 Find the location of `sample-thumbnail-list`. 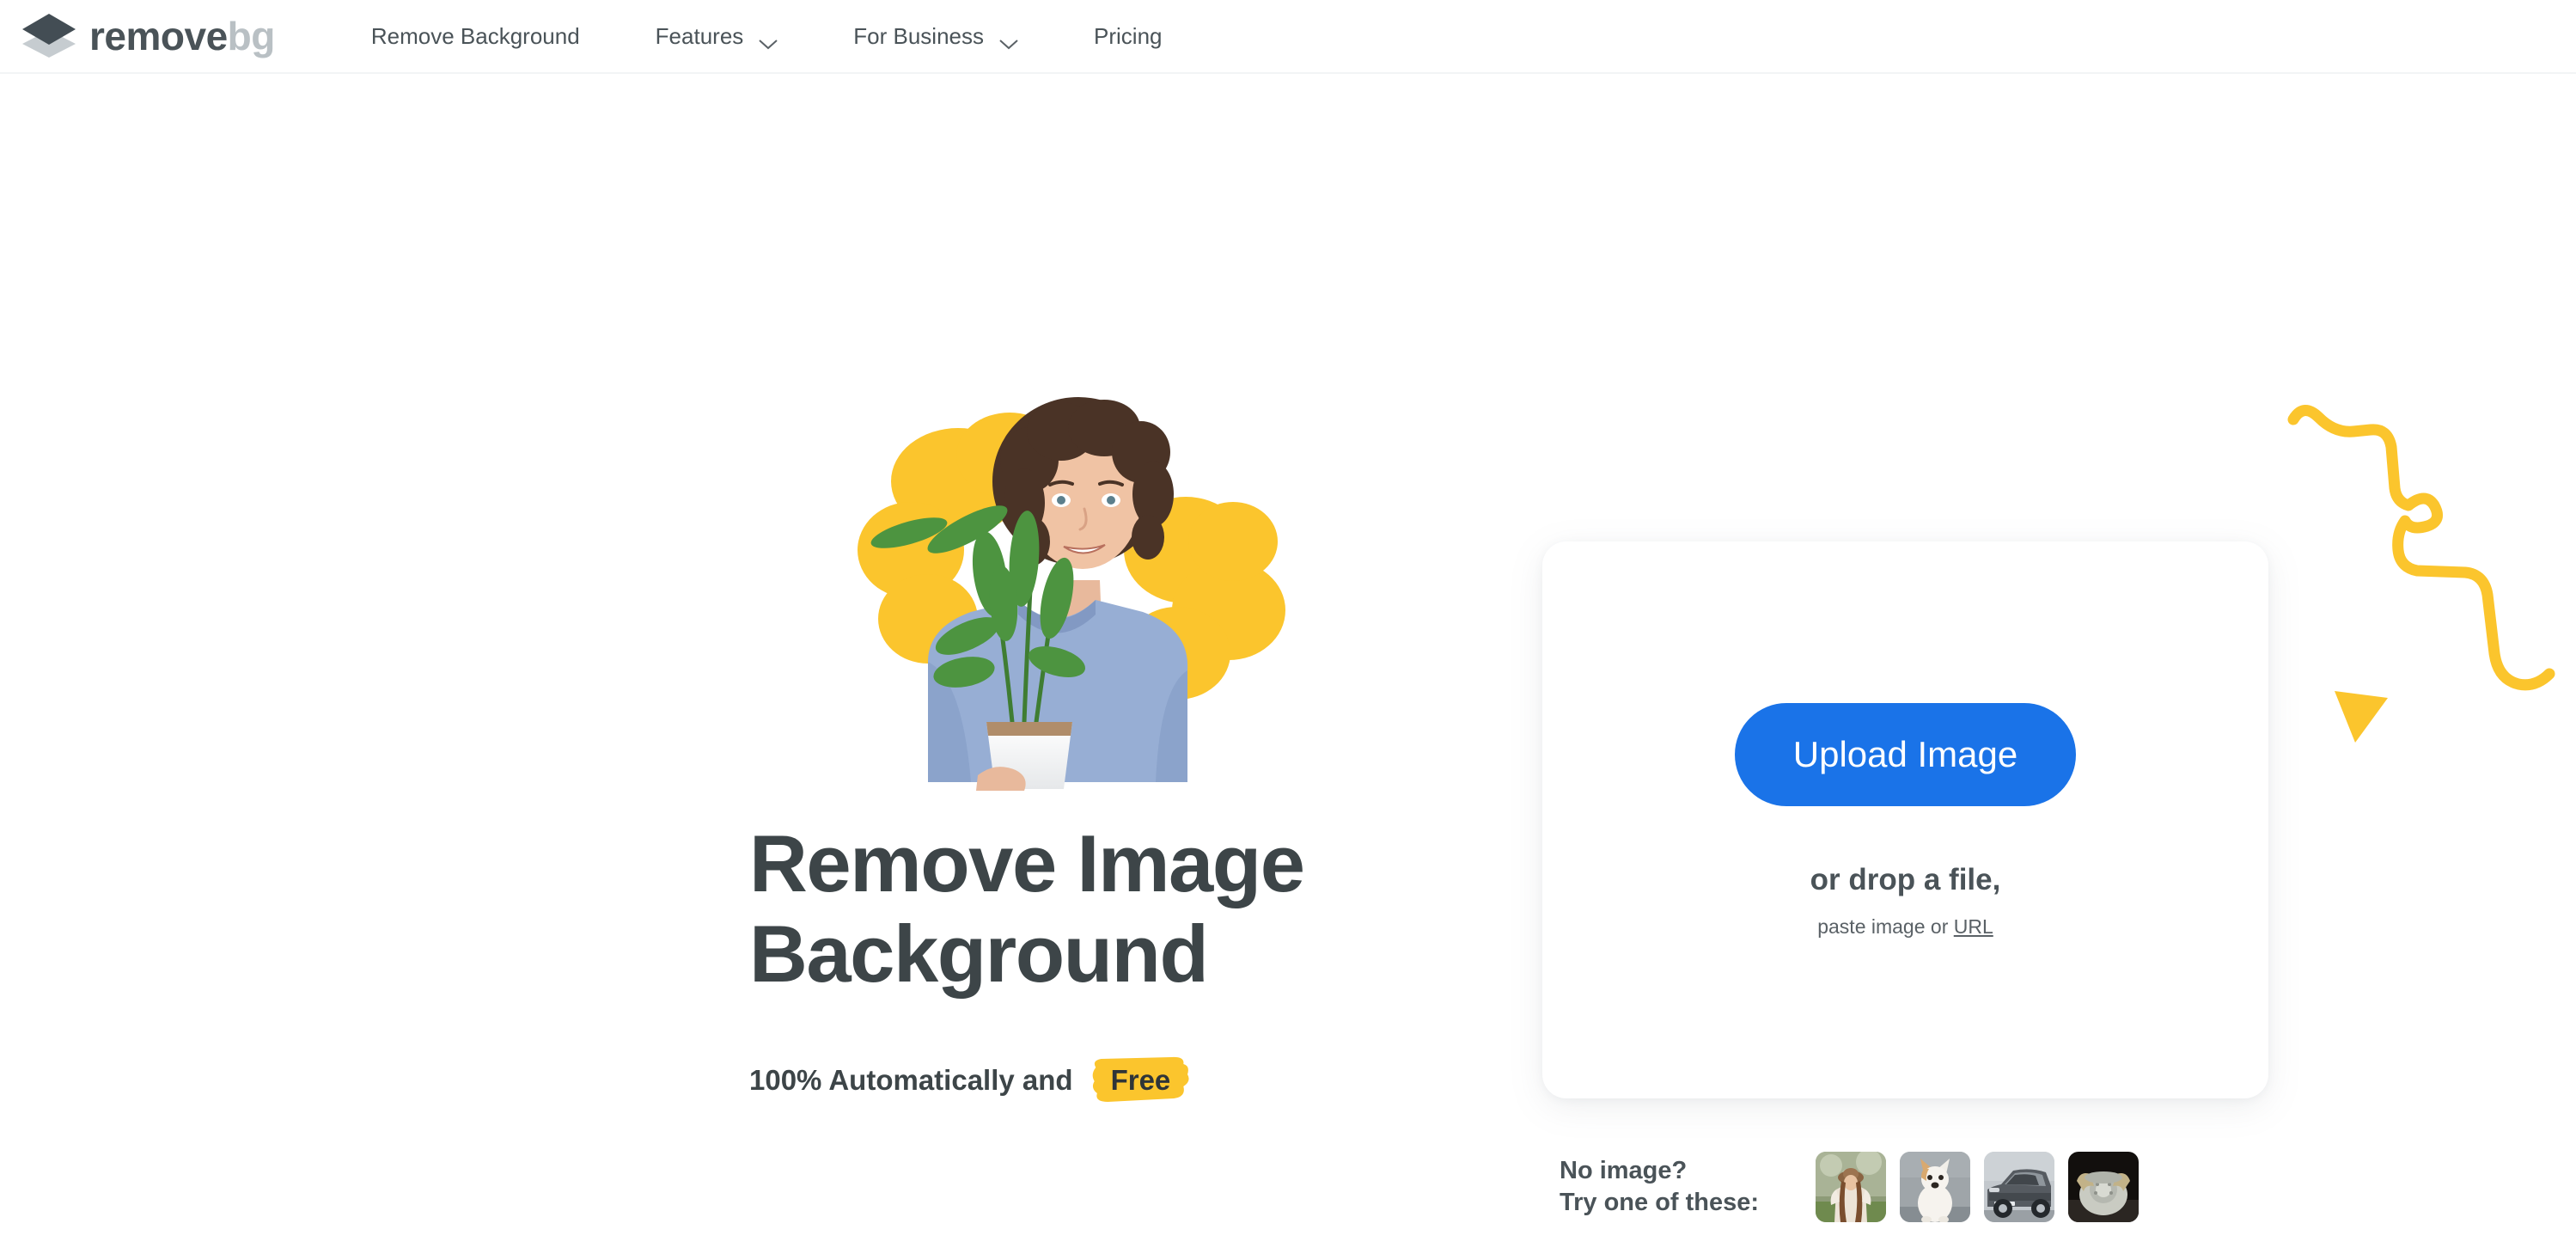

sample-thumbnail-list is located at coordinates (1978, 1187).